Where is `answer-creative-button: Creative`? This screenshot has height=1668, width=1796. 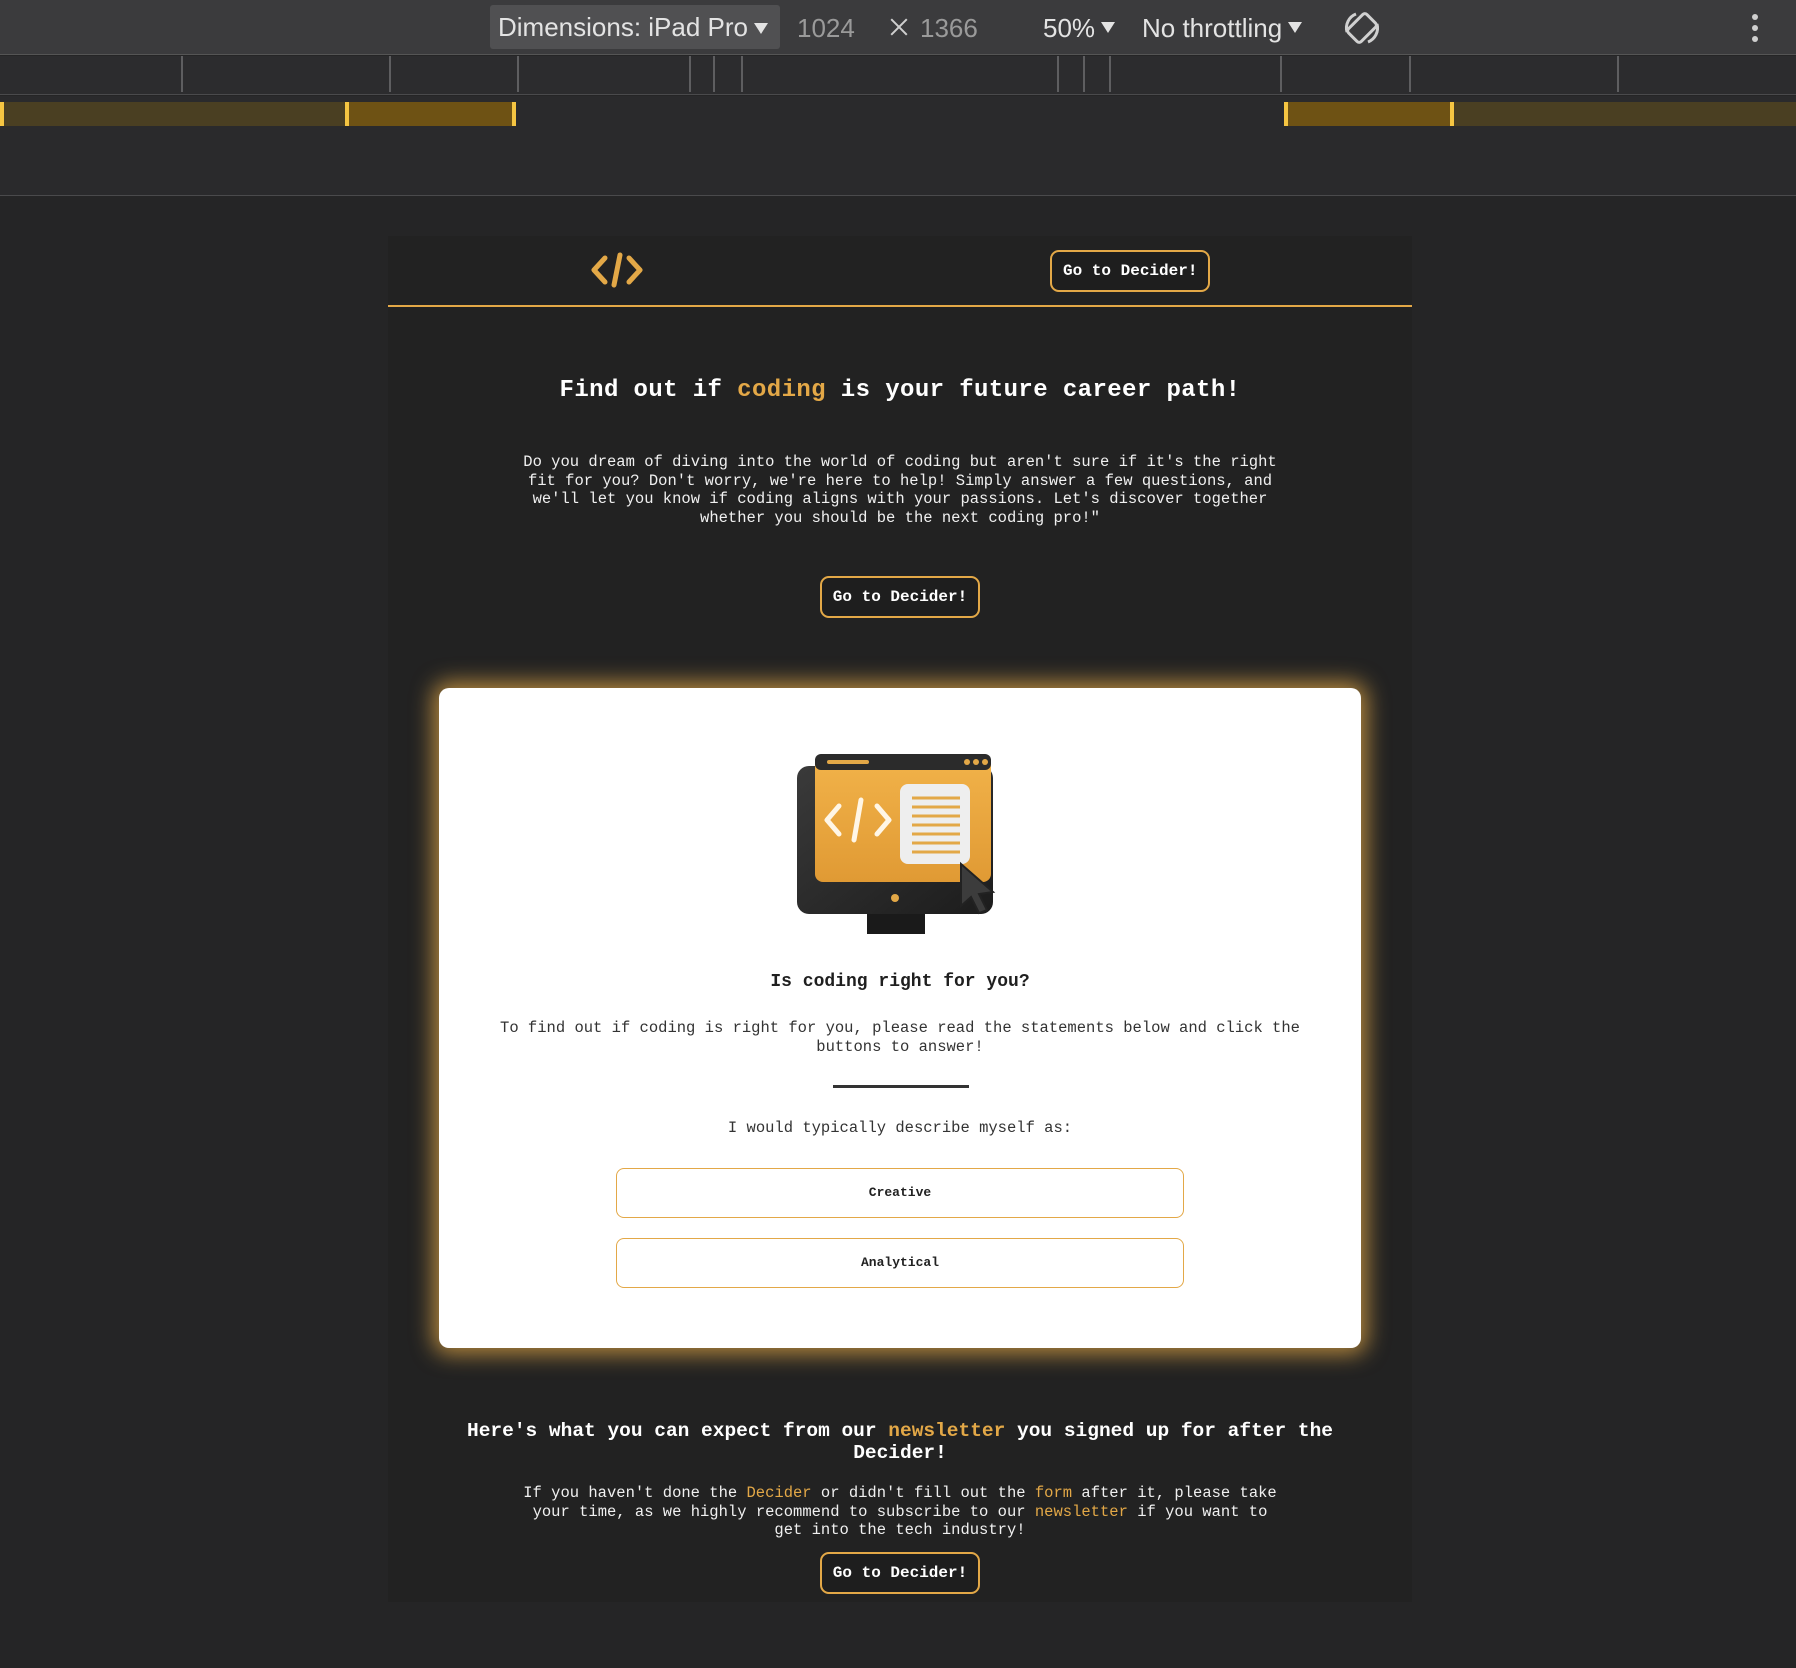
answer-creative-button: Creative is located at coordinates (900, 1193).